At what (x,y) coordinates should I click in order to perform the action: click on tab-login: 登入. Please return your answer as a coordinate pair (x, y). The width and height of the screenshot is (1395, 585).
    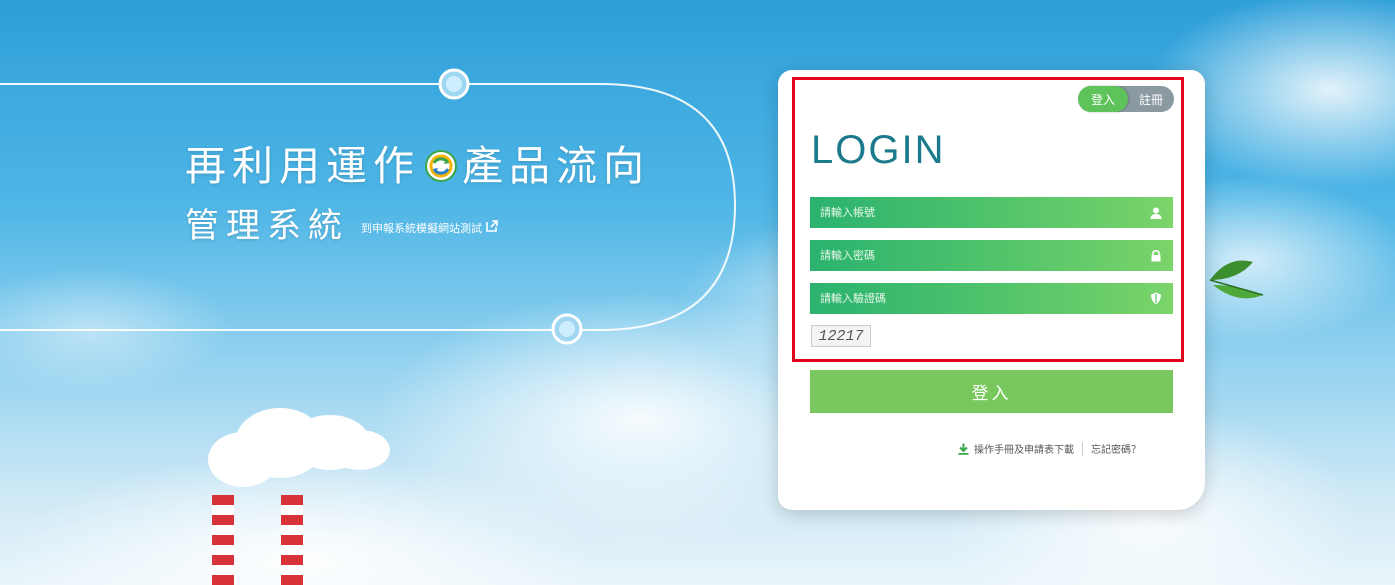
    Looking at the image, I should click on (1103, 99).